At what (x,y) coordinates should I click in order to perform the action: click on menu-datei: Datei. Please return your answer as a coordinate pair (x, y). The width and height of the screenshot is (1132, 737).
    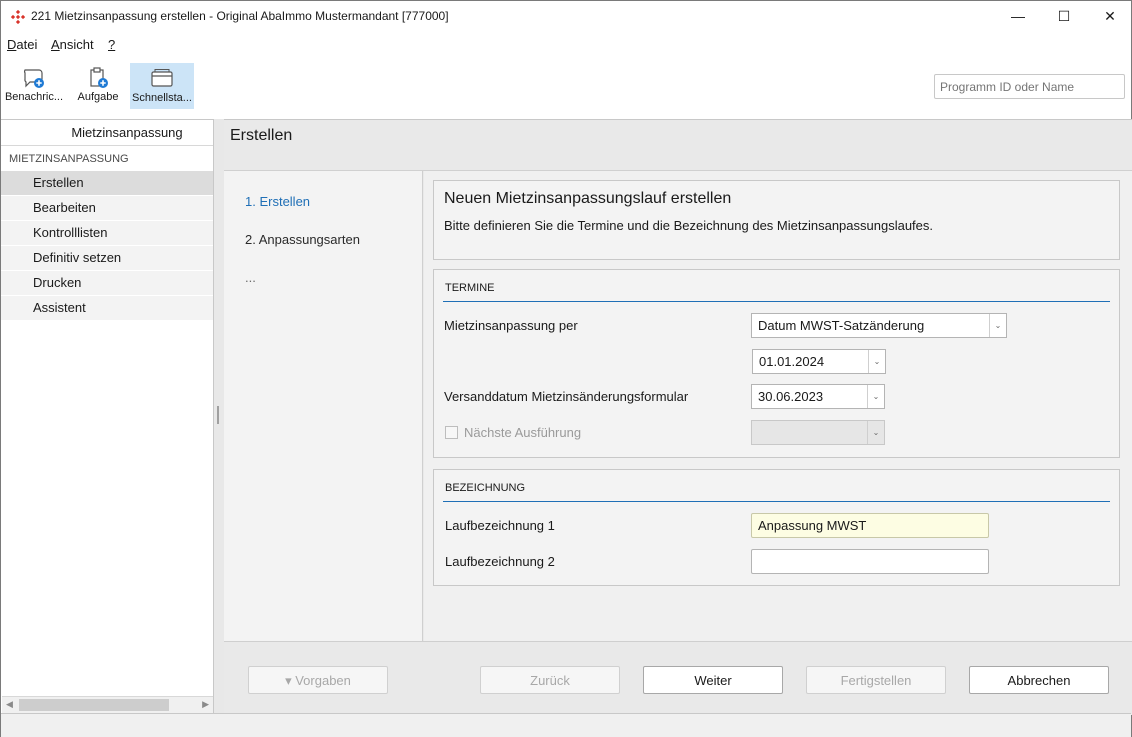
    Looking at the image, I should click on (22, 44).